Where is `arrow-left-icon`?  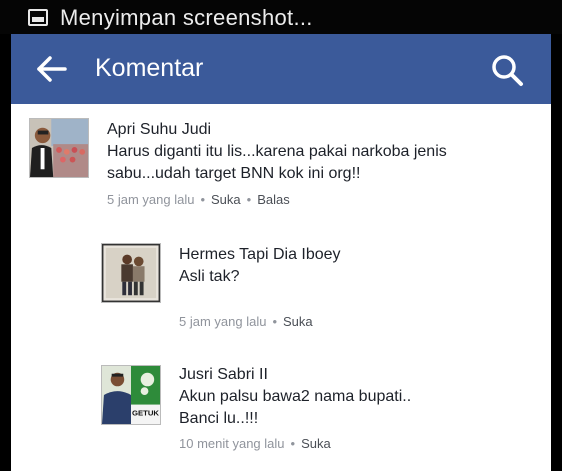
arrow-left-icon is located at coordinates (52, 69).